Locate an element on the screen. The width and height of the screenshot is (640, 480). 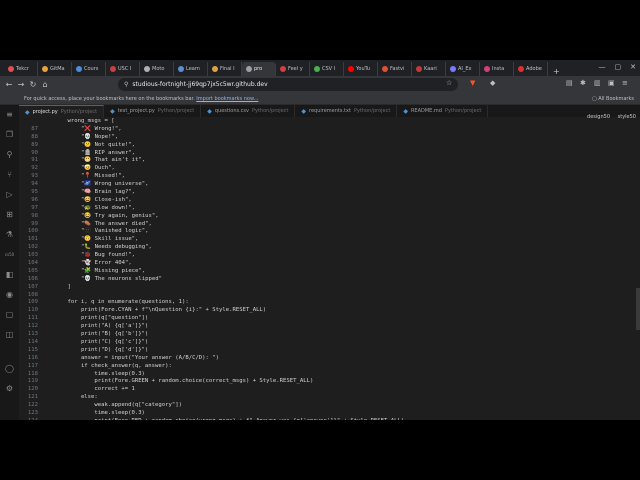
code-line: wrong_msgs = [ is located at coordinates (327, 122).